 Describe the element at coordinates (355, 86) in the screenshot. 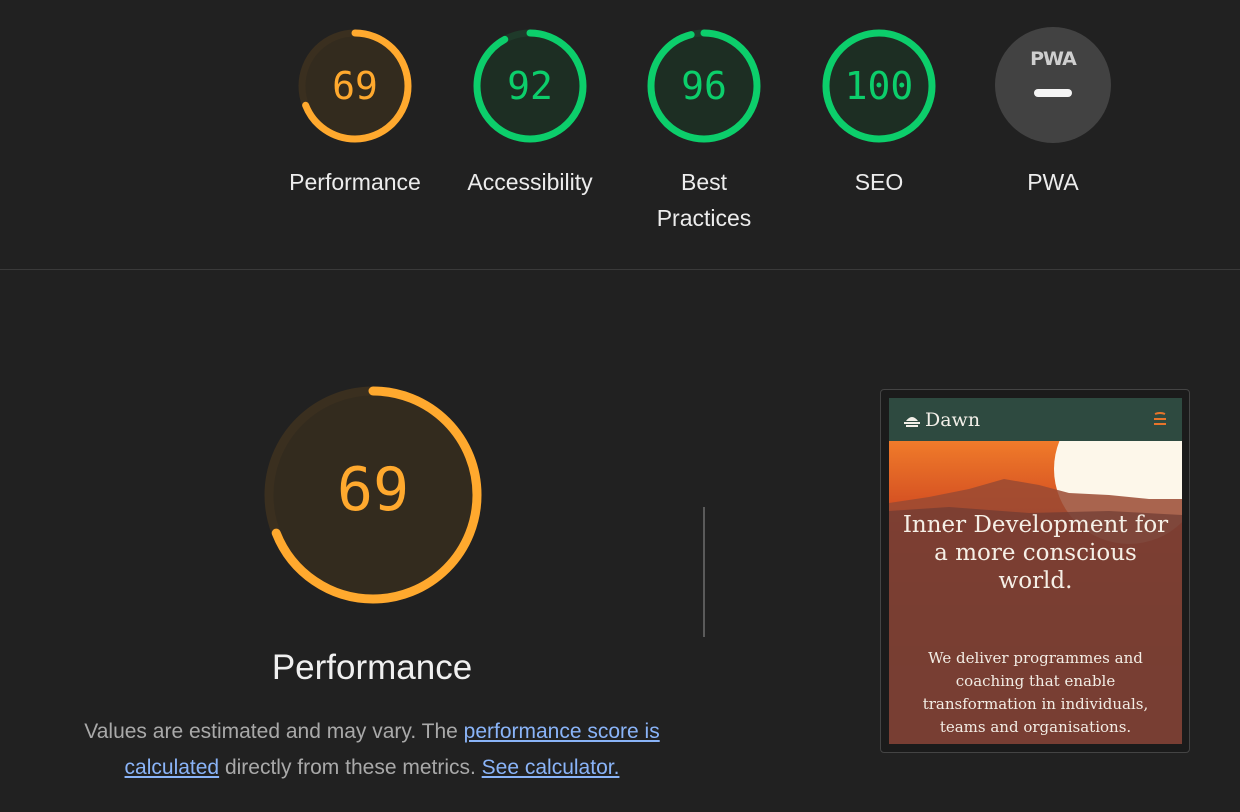

I see `gauge-score-performance: 69` at that location.